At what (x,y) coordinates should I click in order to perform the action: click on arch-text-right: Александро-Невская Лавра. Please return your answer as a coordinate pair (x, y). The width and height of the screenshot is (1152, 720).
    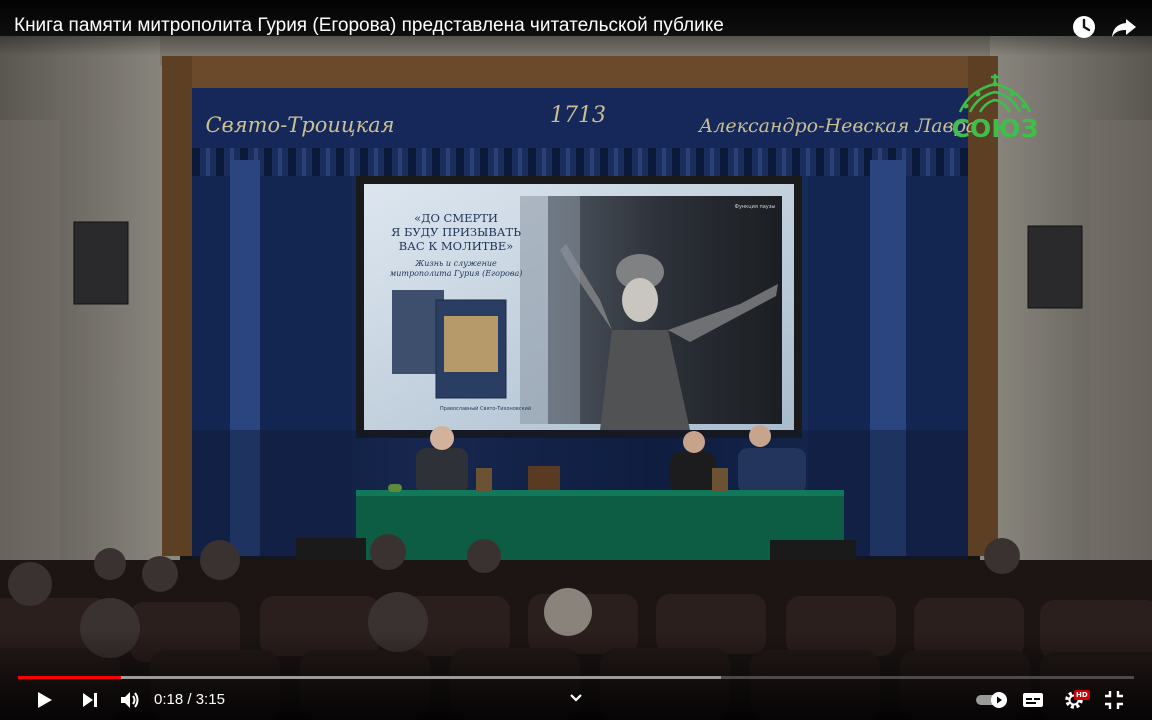
    Looking at the image, I should click on (837, 126).